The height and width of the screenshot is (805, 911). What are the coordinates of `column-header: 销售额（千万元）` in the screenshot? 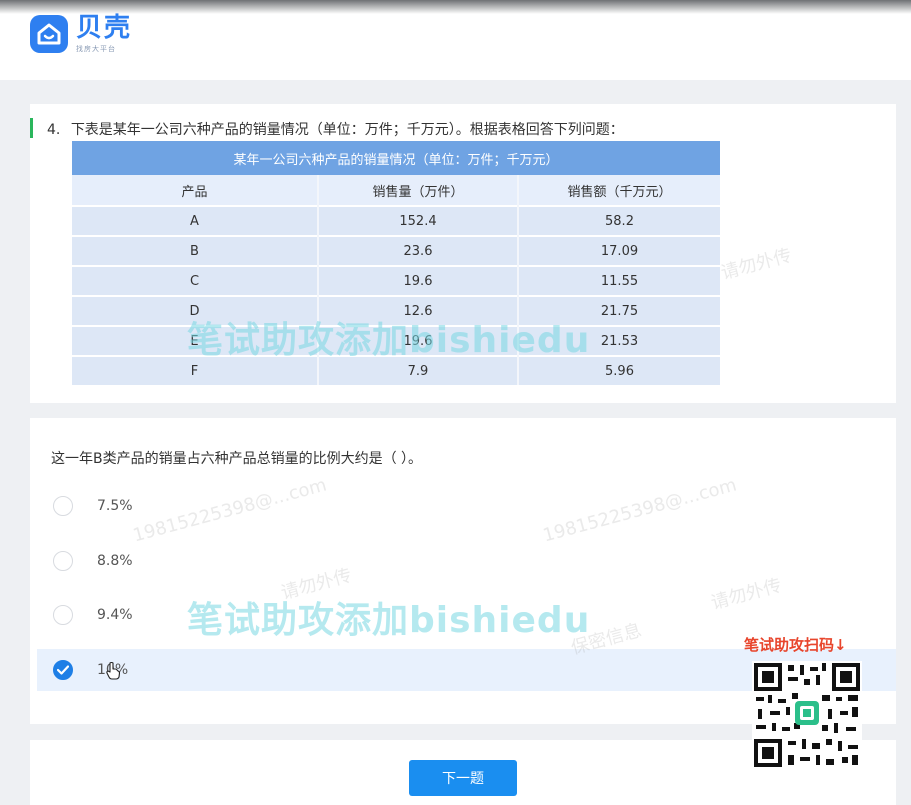 It's located at (618, 190).